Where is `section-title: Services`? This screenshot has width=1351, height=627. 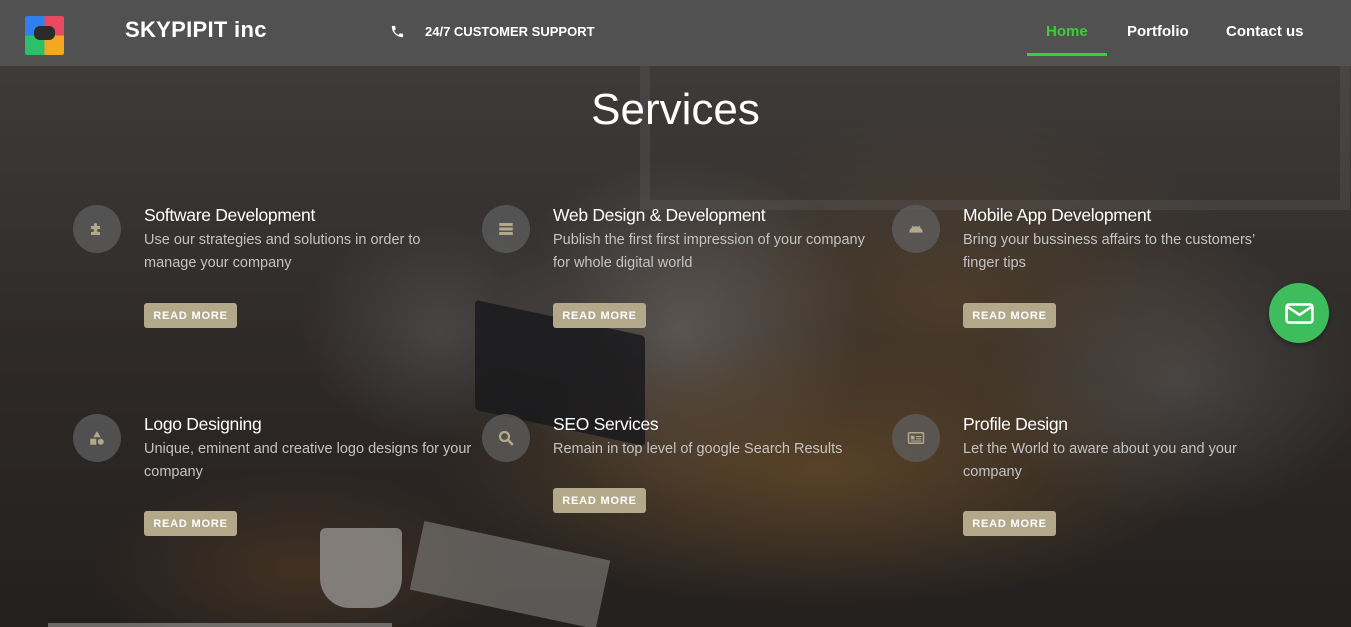 section-title: Services is located at coordinates (675, 109).